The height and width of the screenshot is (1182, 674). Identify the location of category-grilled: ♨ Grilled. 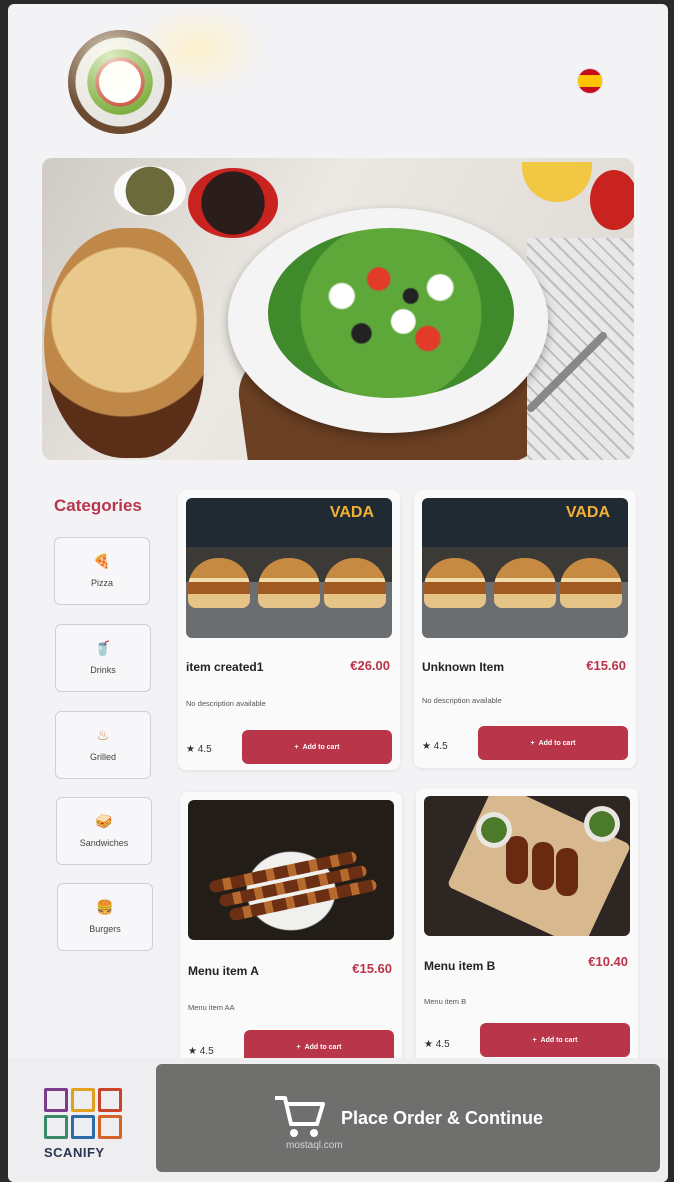
(103, 745).